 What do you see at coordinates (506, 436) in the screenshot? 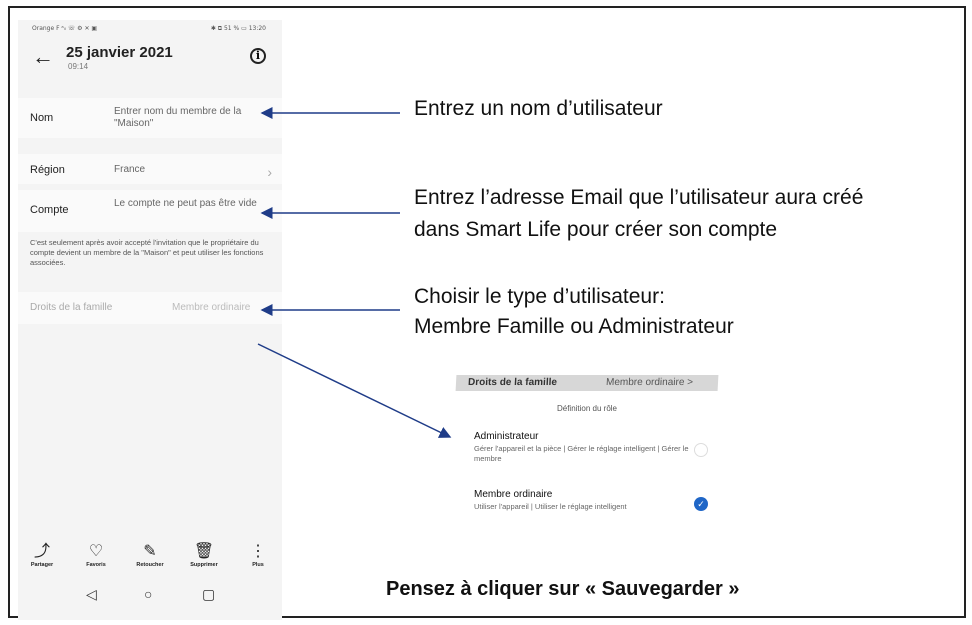
I see `admin-title: Administrateur` at bounding box center [506, 436].